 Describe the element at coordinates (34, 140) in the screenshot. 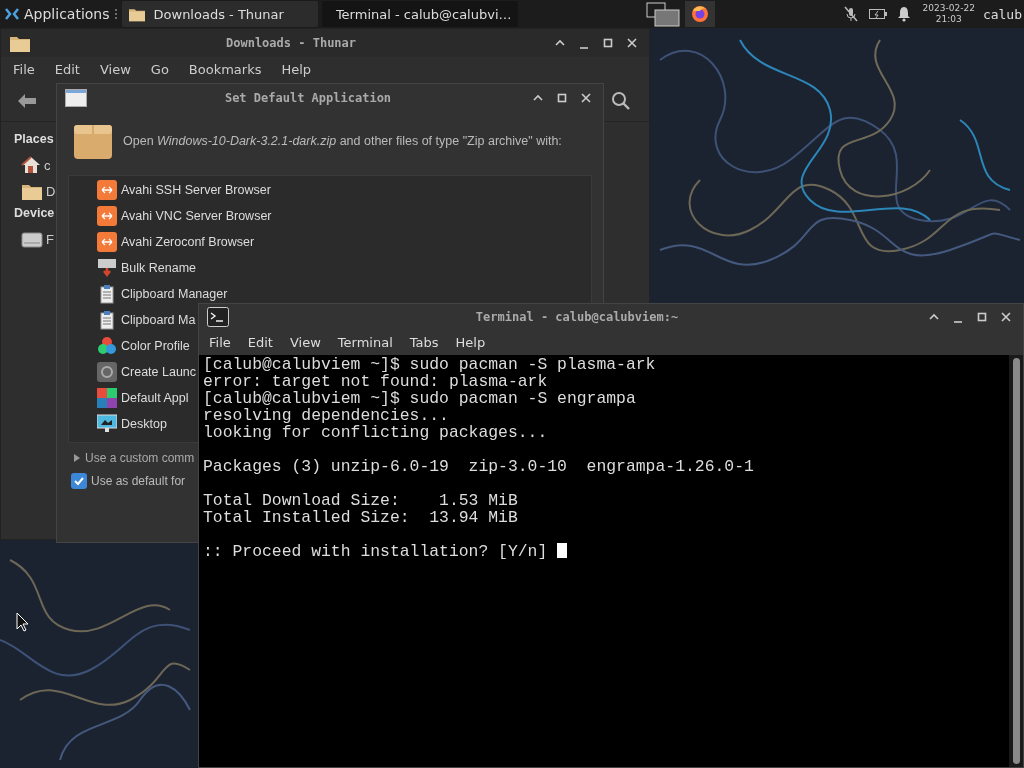

I see `sidebar-heading: Places` at that location.